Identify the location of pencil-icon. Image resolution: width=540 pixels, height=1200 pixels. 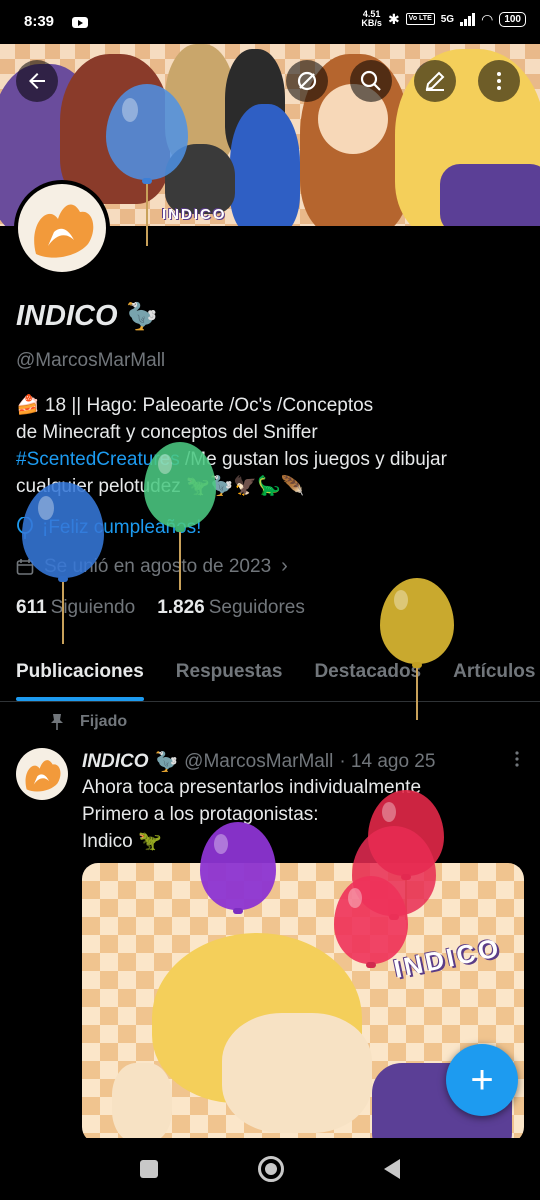
(435, 81).